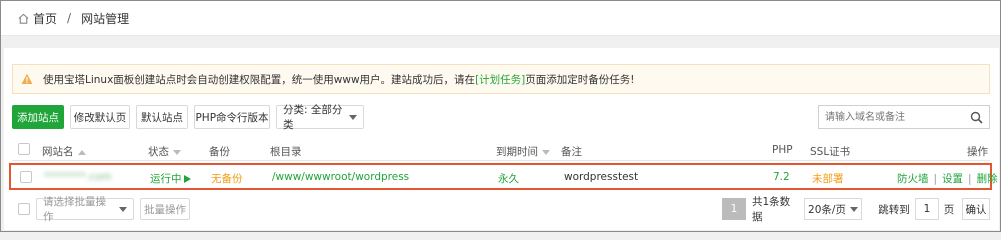 The width and height of the screenshot is (1001, 240). Describe the element at coordinates (508, 178) in the screenshot. I see `expire-link: 永久` at that location.